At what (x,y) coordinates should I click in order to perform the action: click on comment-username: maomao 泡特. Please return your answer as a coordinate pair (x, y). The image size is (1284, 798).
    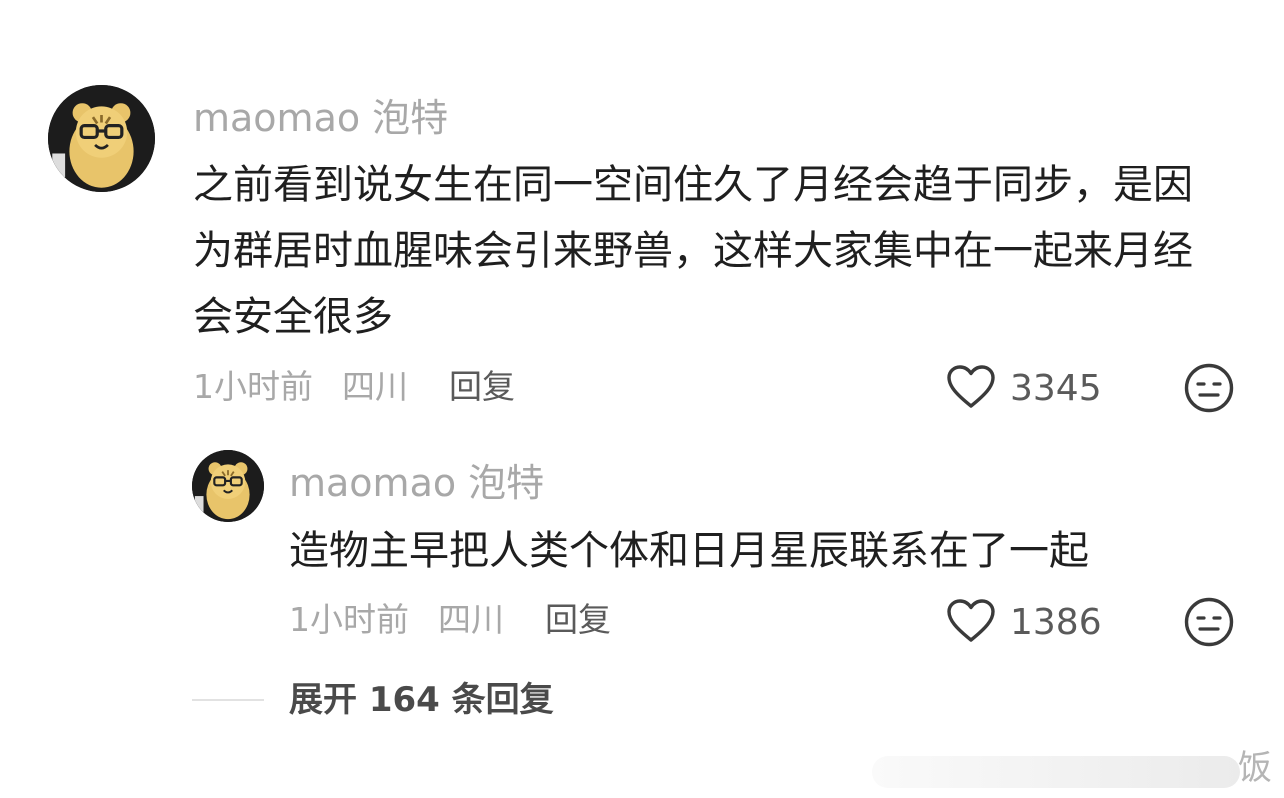
    Looking at the image, I should click on (320, 118).